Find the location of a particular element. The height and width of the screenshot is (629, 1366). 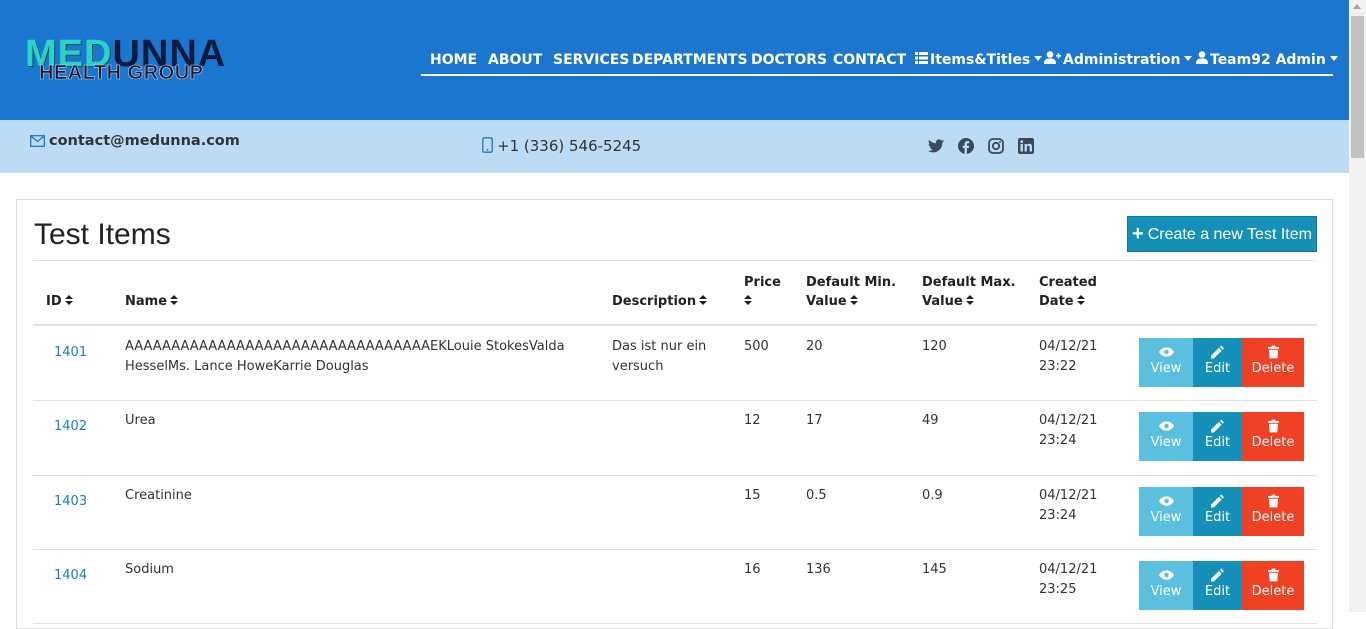

twitter-icon is located at coordinates (936, 146).